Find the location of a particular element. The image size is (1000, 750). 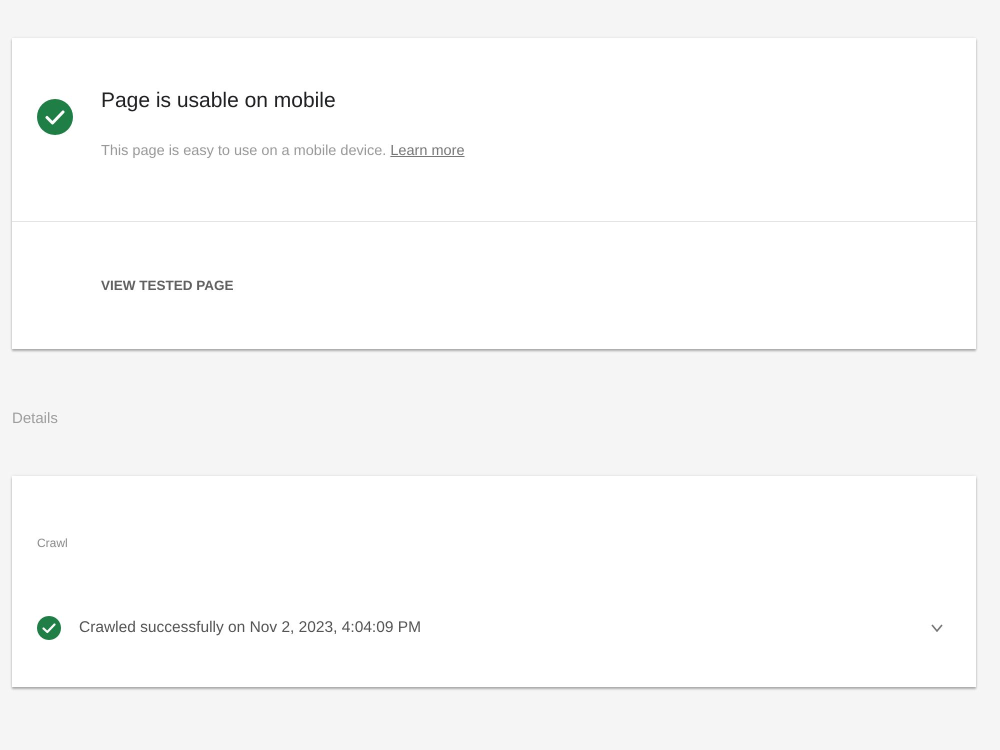

status-title: Page is usable on mobile is located at coordinates (219, 101).